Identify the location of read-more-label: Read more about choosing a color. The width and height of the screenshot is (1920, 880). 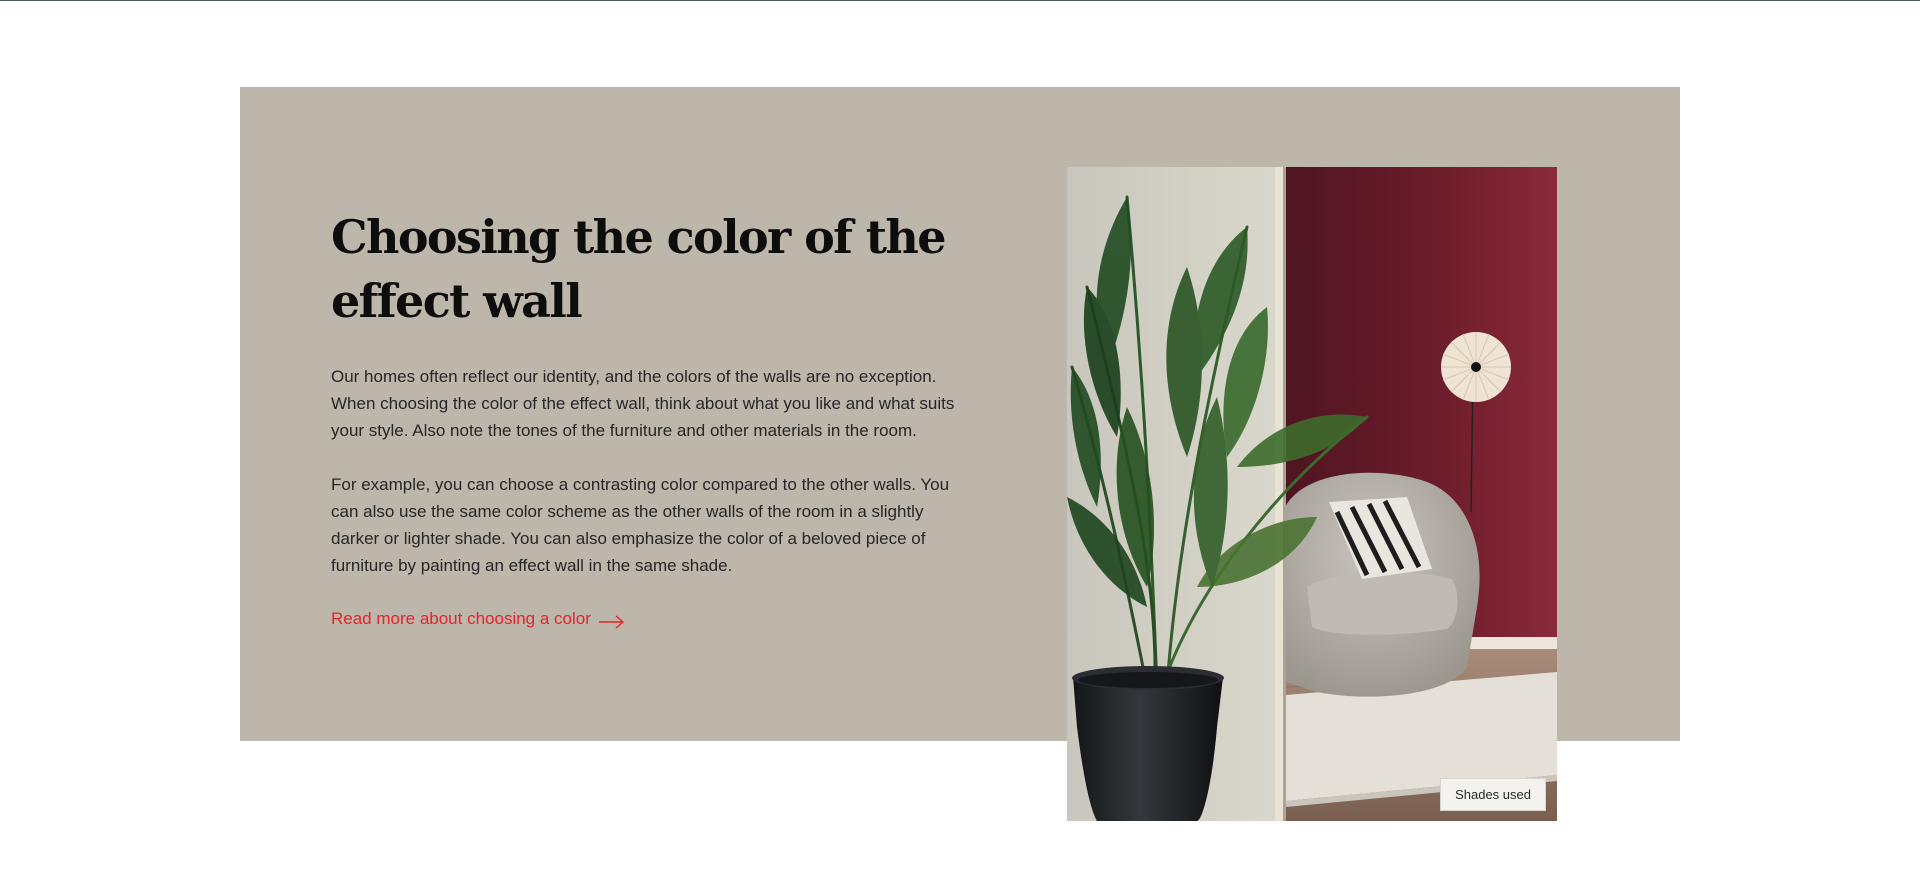
(461, 618).